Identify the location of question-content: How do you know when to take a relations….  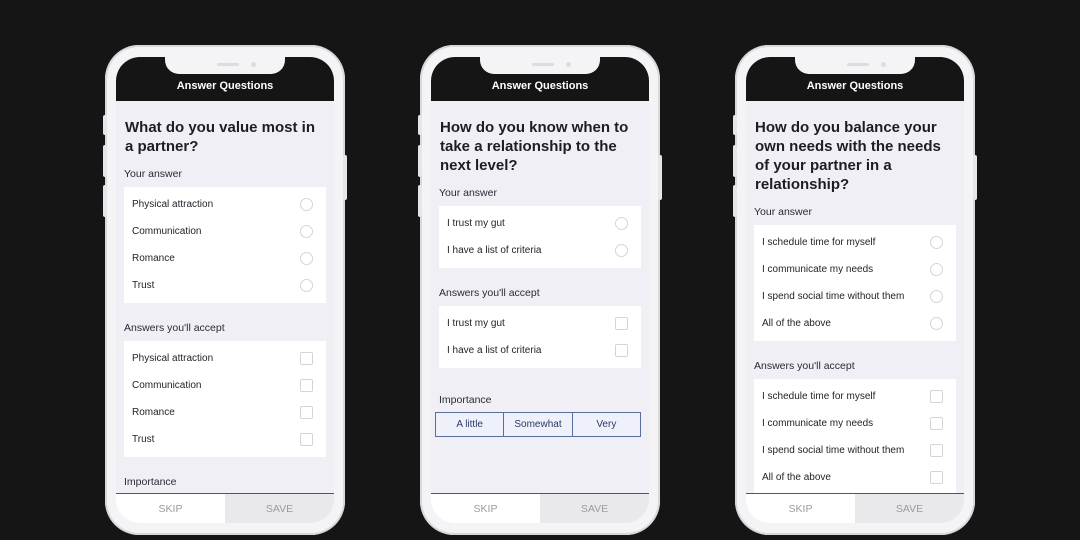
(540, 297).